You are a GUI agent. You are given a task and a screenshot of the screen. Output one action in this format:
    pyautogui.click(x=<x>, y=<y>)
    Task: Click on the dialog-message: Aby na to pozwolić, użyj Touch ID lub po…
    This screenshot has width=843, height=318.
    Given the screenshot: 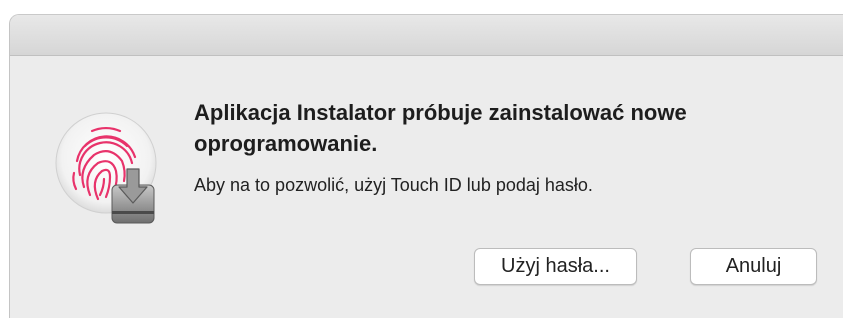 What is the action you would take?
    pyautogui.click(x=393, y=185)
    